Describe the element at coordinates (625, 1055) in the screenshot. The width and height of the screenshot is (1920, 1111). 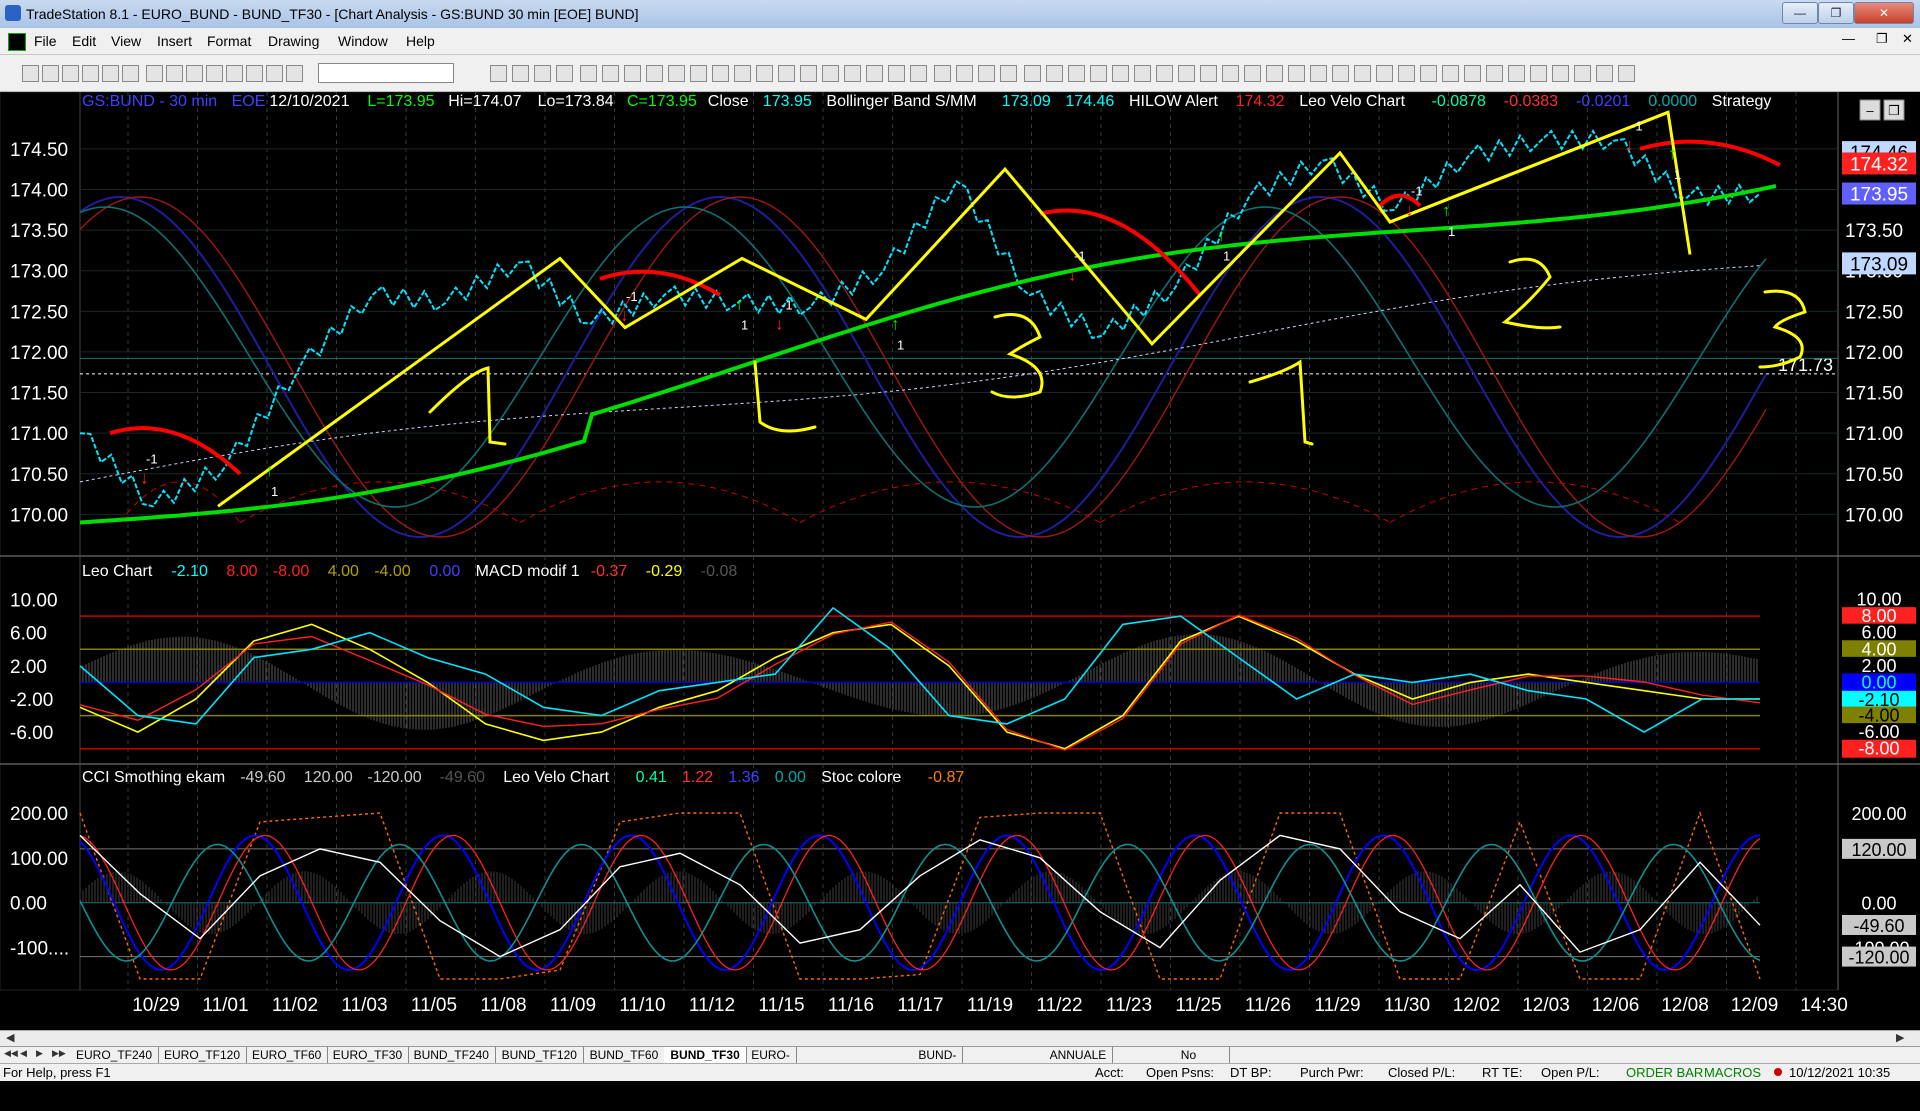
I see `tab-bund-tf60: BUND_TF60` at that location.